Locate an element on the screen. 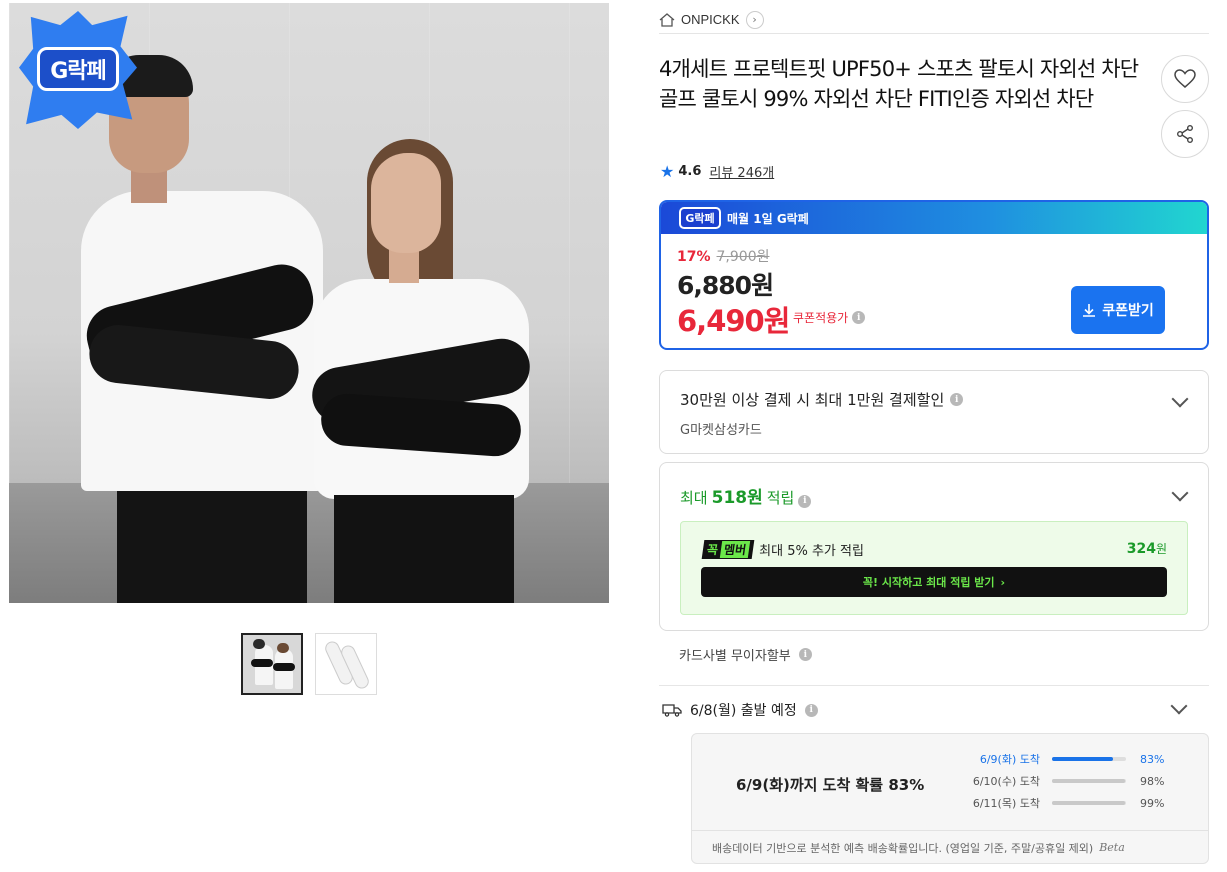 The height and width of the screenshot is (872, 1227). member-tag-row: 꼭 멤버 최대 5% 추가 적립 is located at coordinates (782, 549).